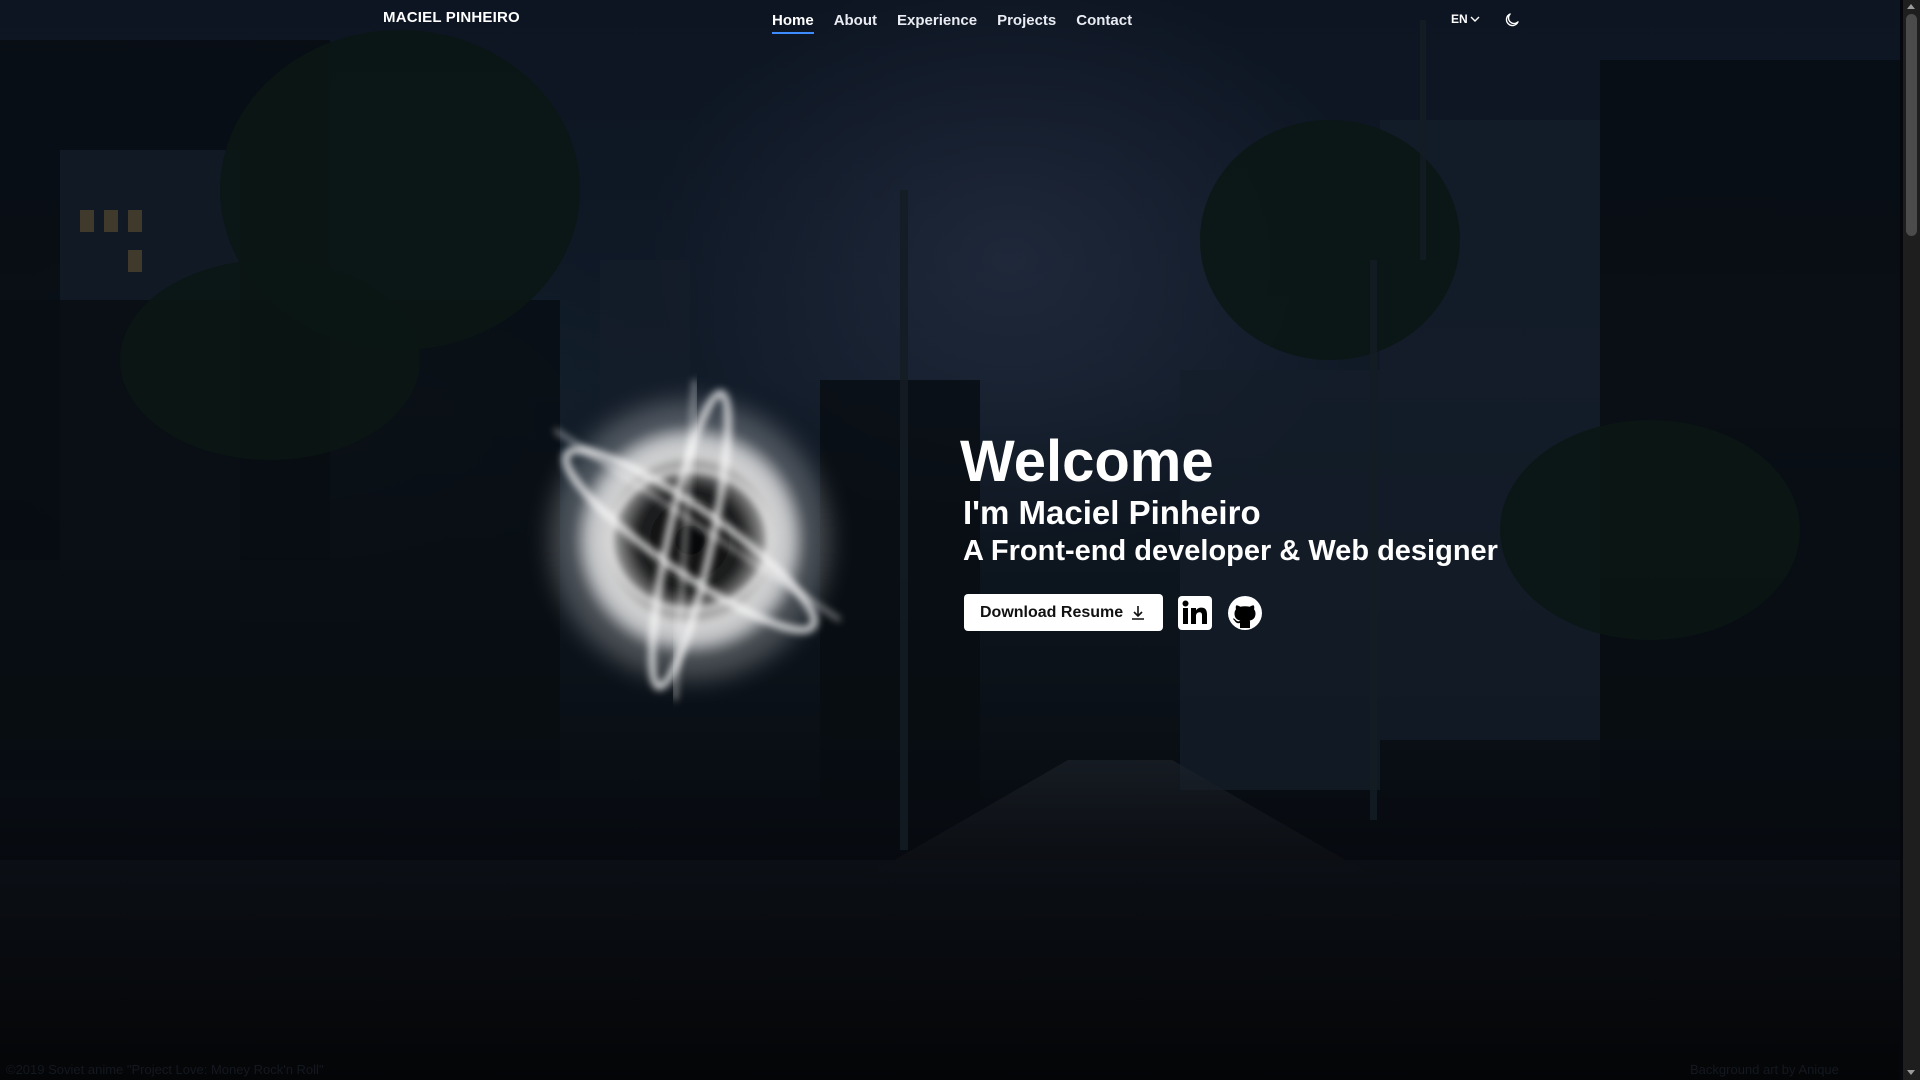 Image resolution: width=1920 pixels, height=1080 pixels. Describe the element at coordinates (1764, 1069) in the screenshot. I see `footer-right-credit: Background art by Anique` at that location.